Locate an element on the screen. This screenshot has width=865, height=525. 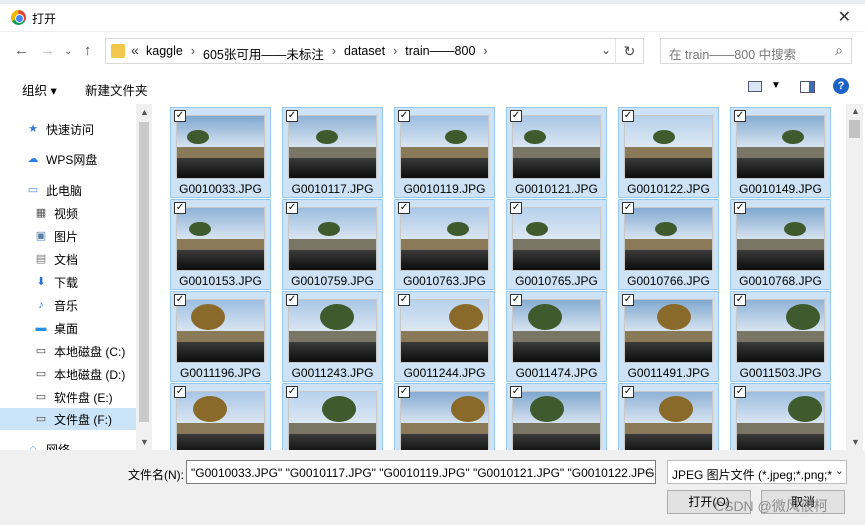
refresh-icon: ↻ is located at coordinates (629, 51).